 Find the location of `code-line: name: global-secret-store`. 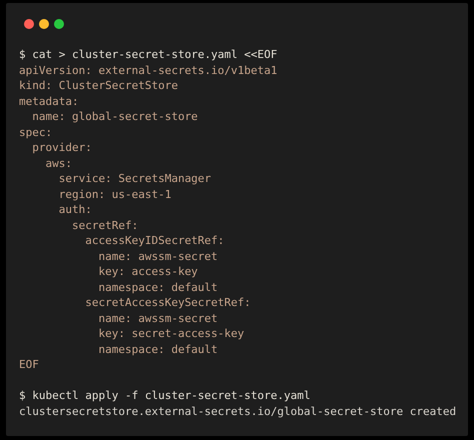

code-line: name: global-secret-store is located at coordinates (115, 116).